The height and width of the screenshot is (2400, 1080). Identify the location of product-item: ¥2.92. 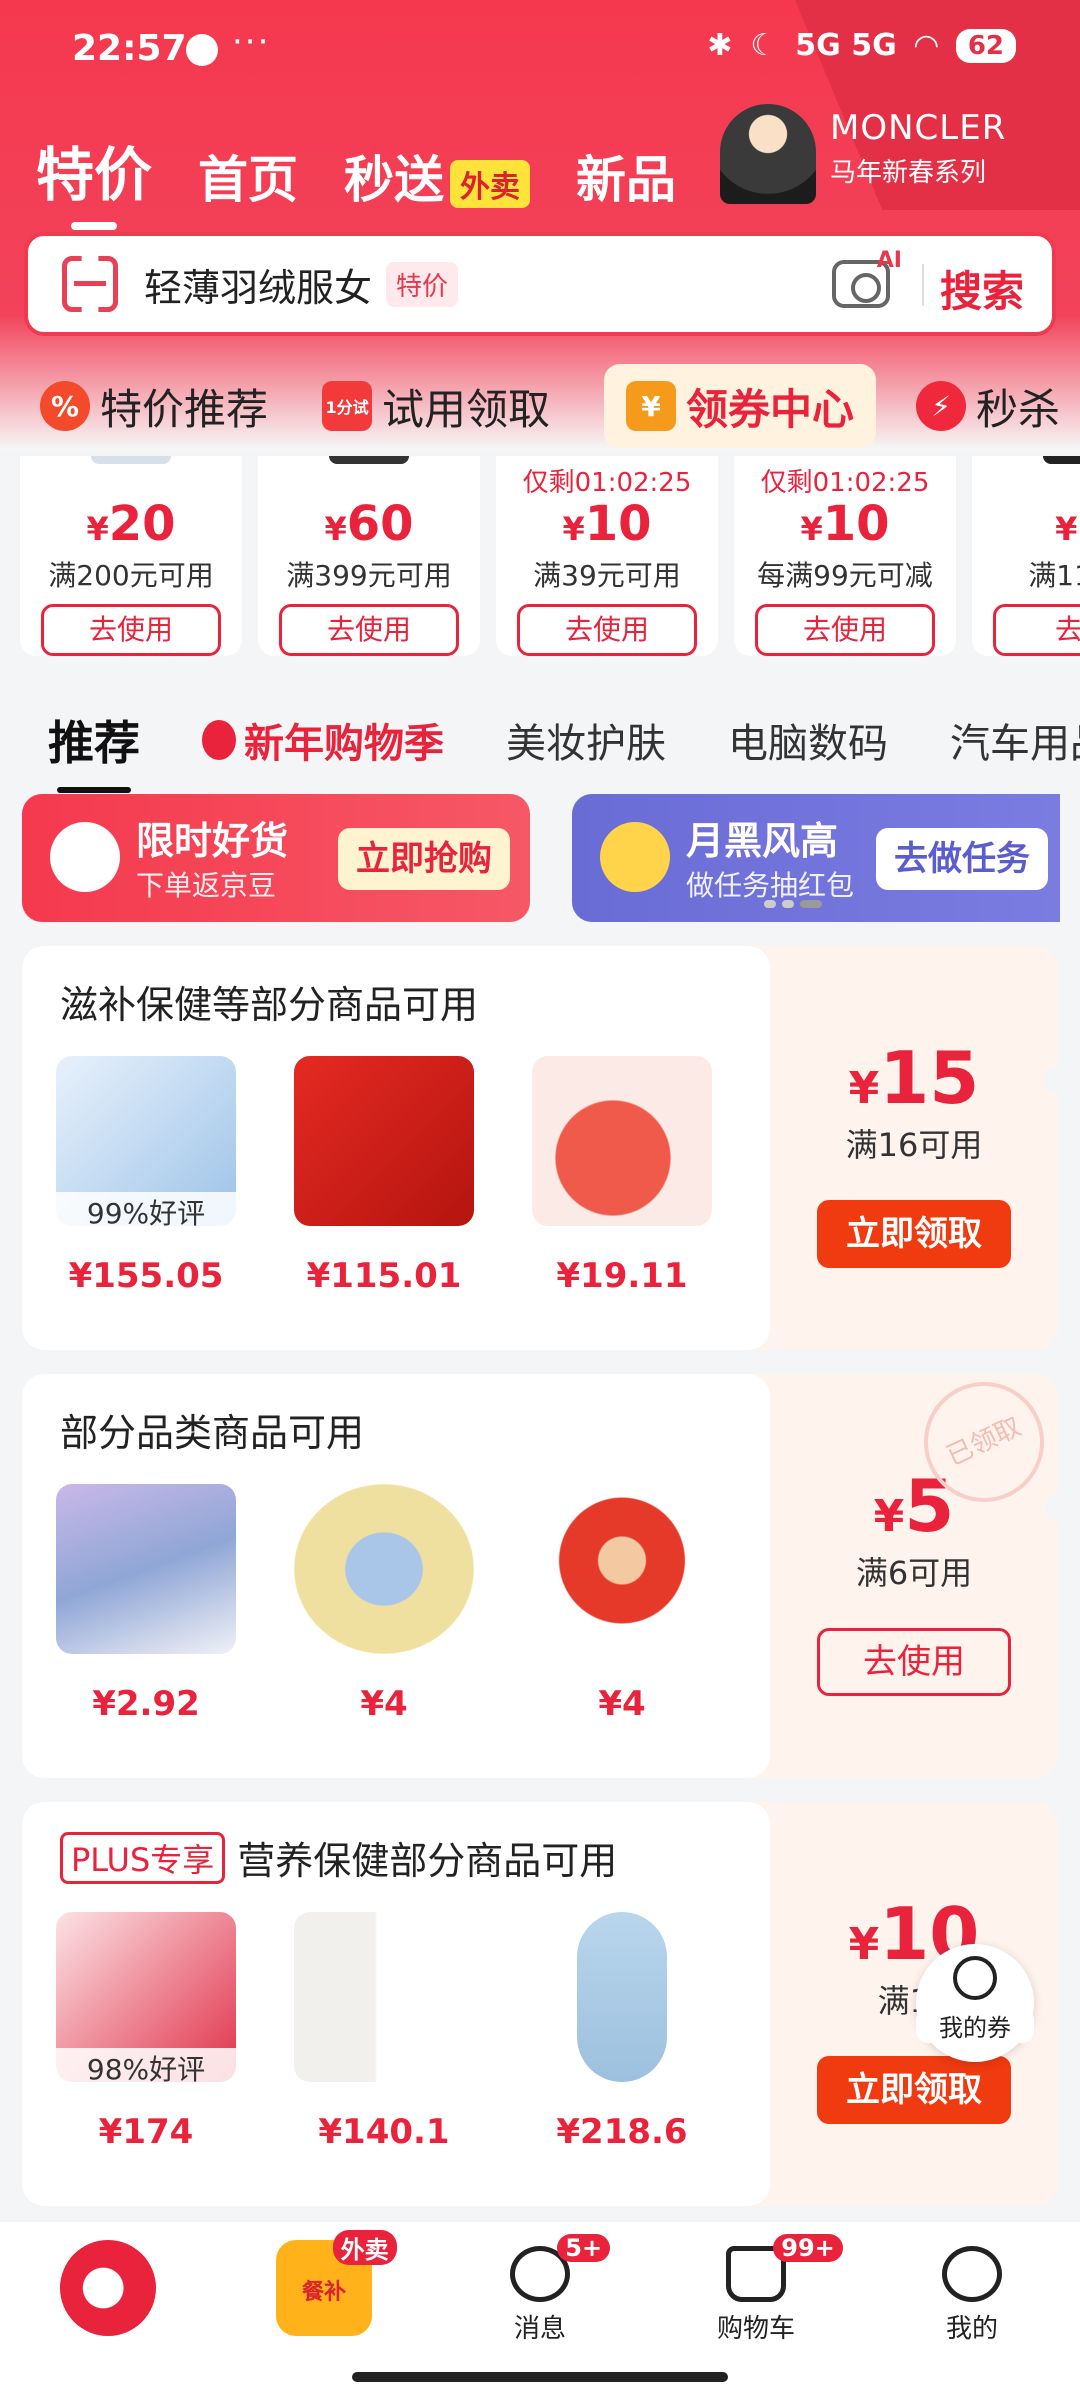
(146, 1604).